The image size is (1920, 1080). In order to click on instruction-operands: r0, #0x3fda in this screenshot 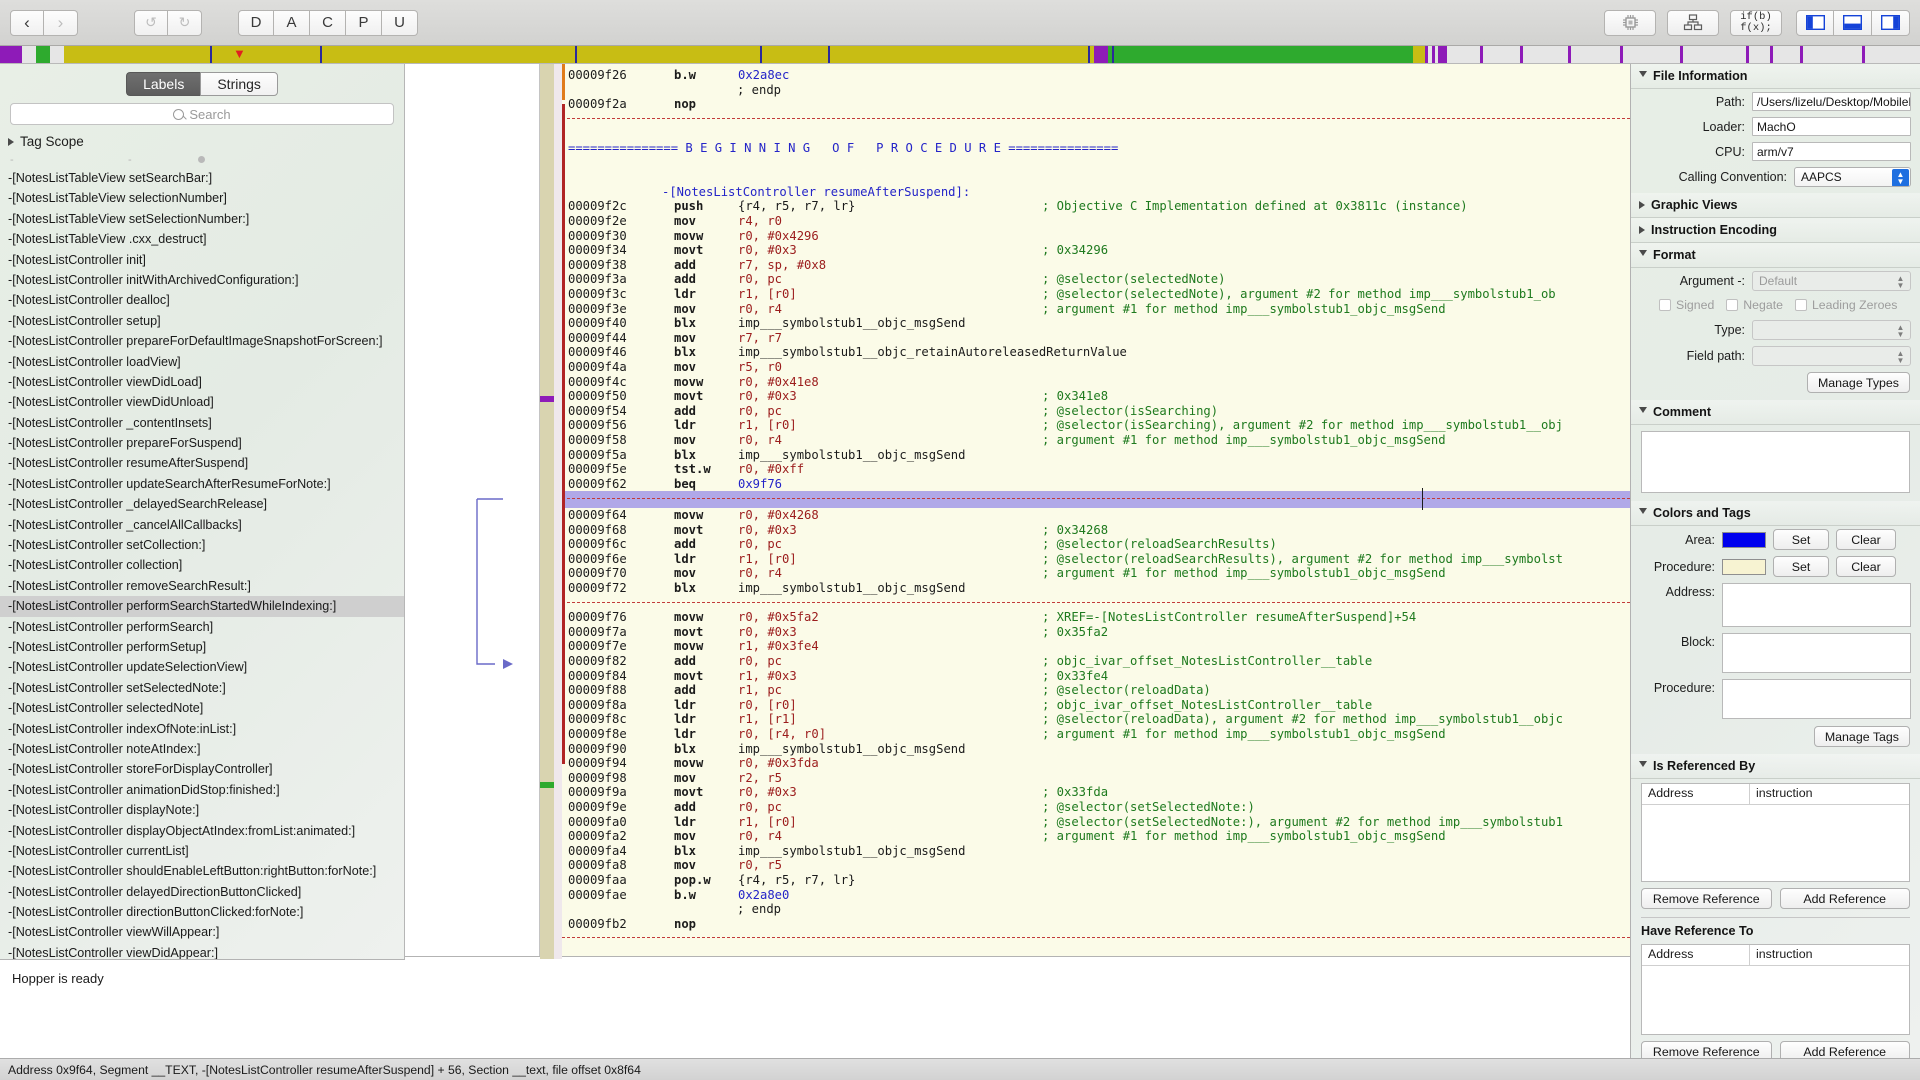, I will do `click(778, 763)`.